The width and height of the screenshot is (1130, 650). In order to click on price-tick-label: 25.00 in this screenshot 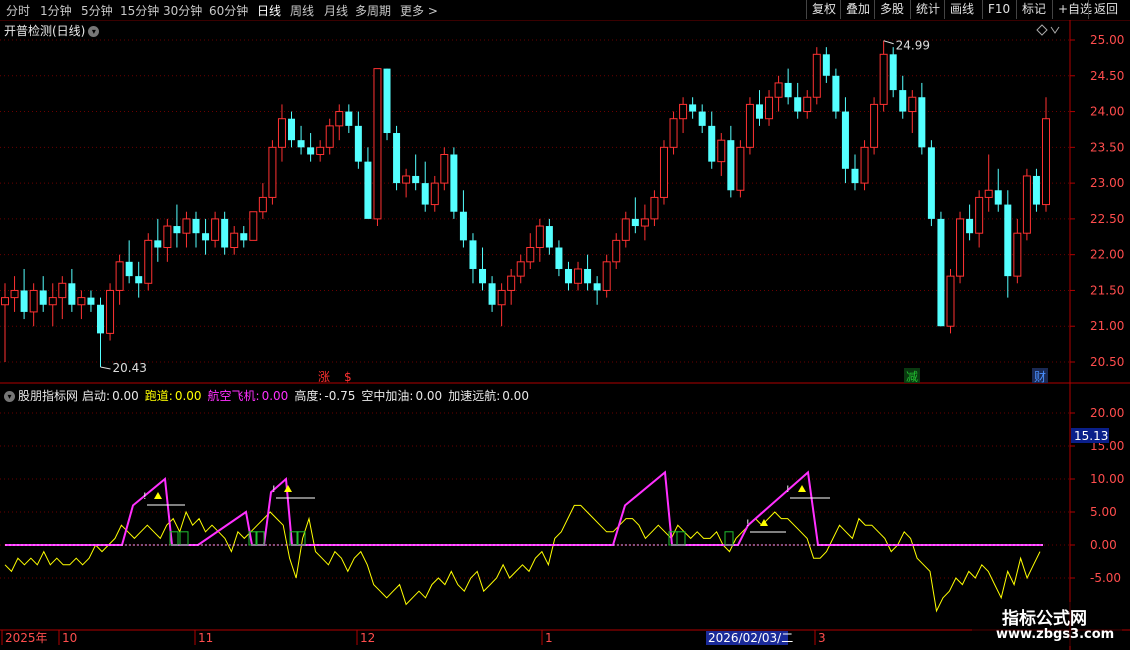, I will do `click(1107, 40)`.